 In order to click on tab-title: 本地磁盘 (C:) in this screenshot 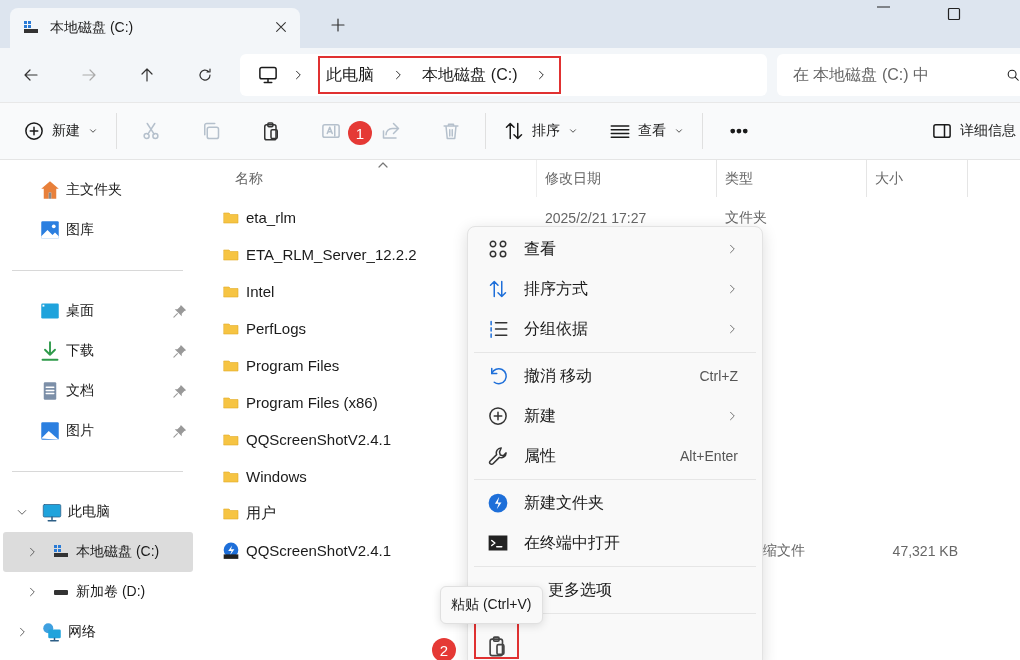, I will do `click(92, 28)`.